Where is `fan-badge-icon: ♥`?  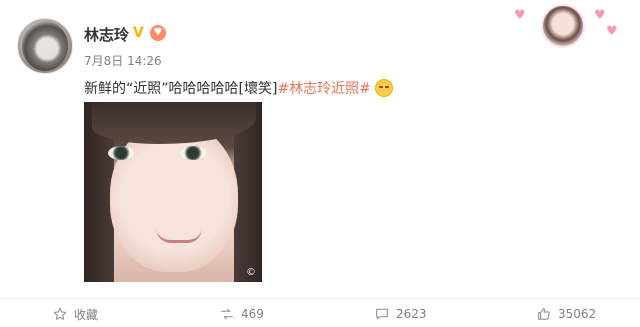 fan-badge-icon: ♥ is located at coordinates (158, 33).